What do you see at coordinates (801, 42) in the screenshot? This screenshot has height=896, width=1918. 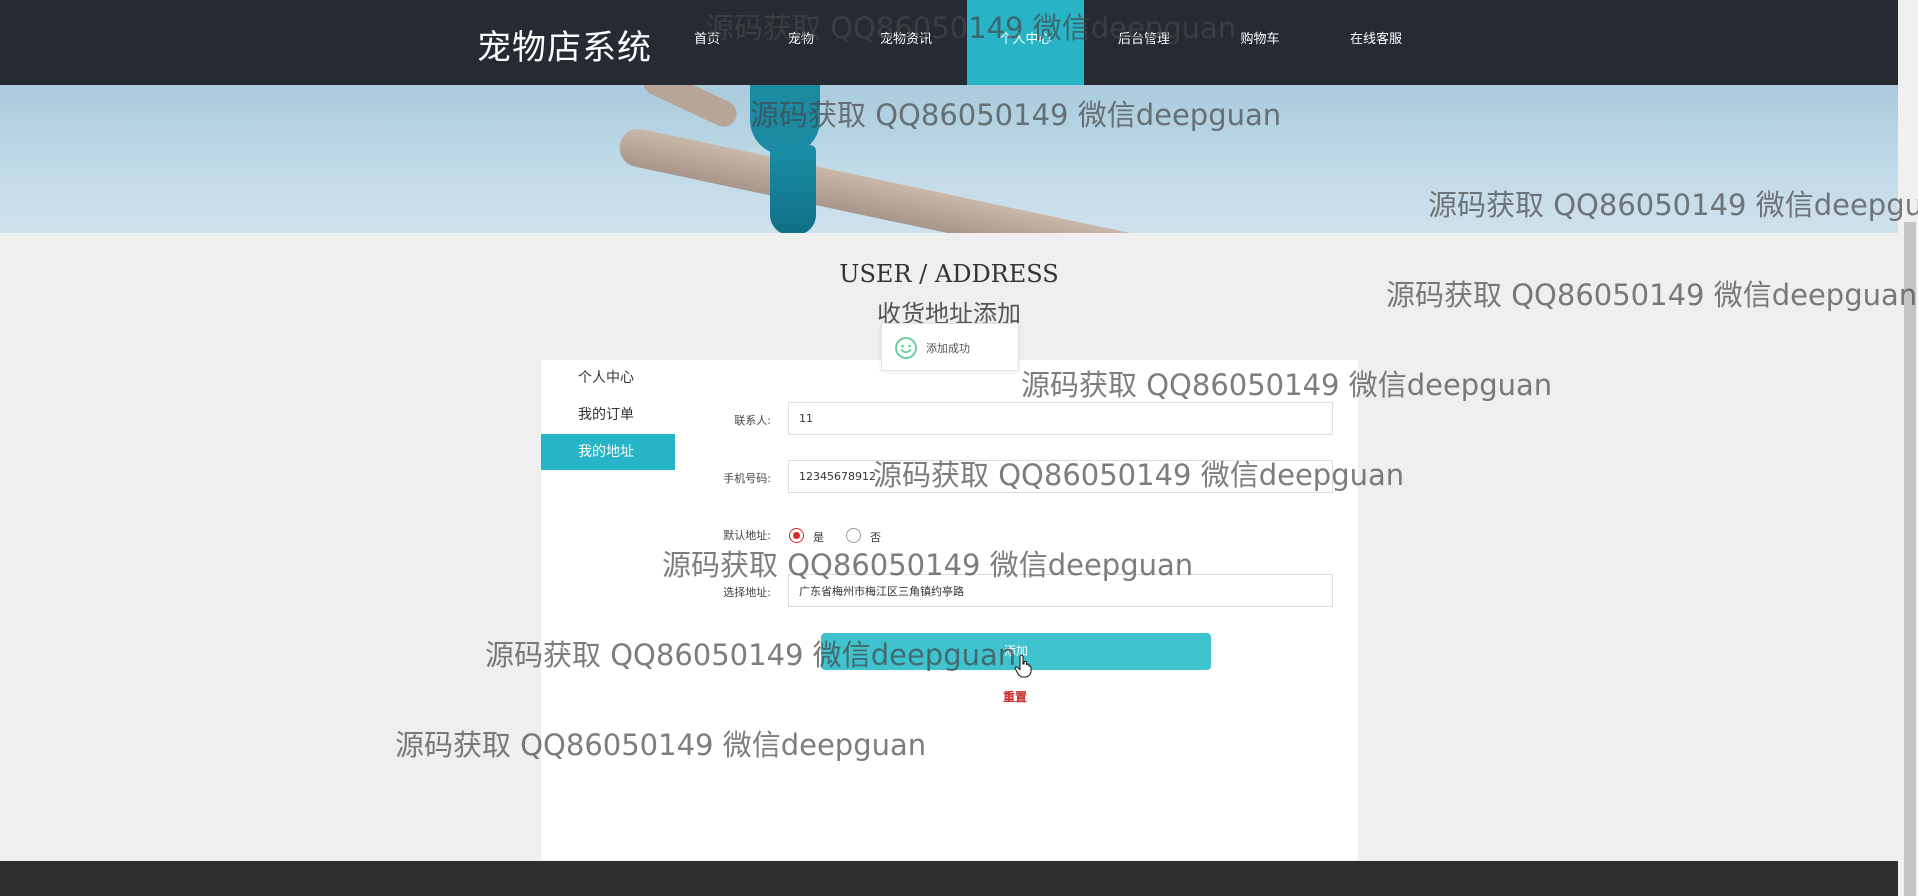 I see `nav-item-pets: 宠物` at bounding box center [801, 42].